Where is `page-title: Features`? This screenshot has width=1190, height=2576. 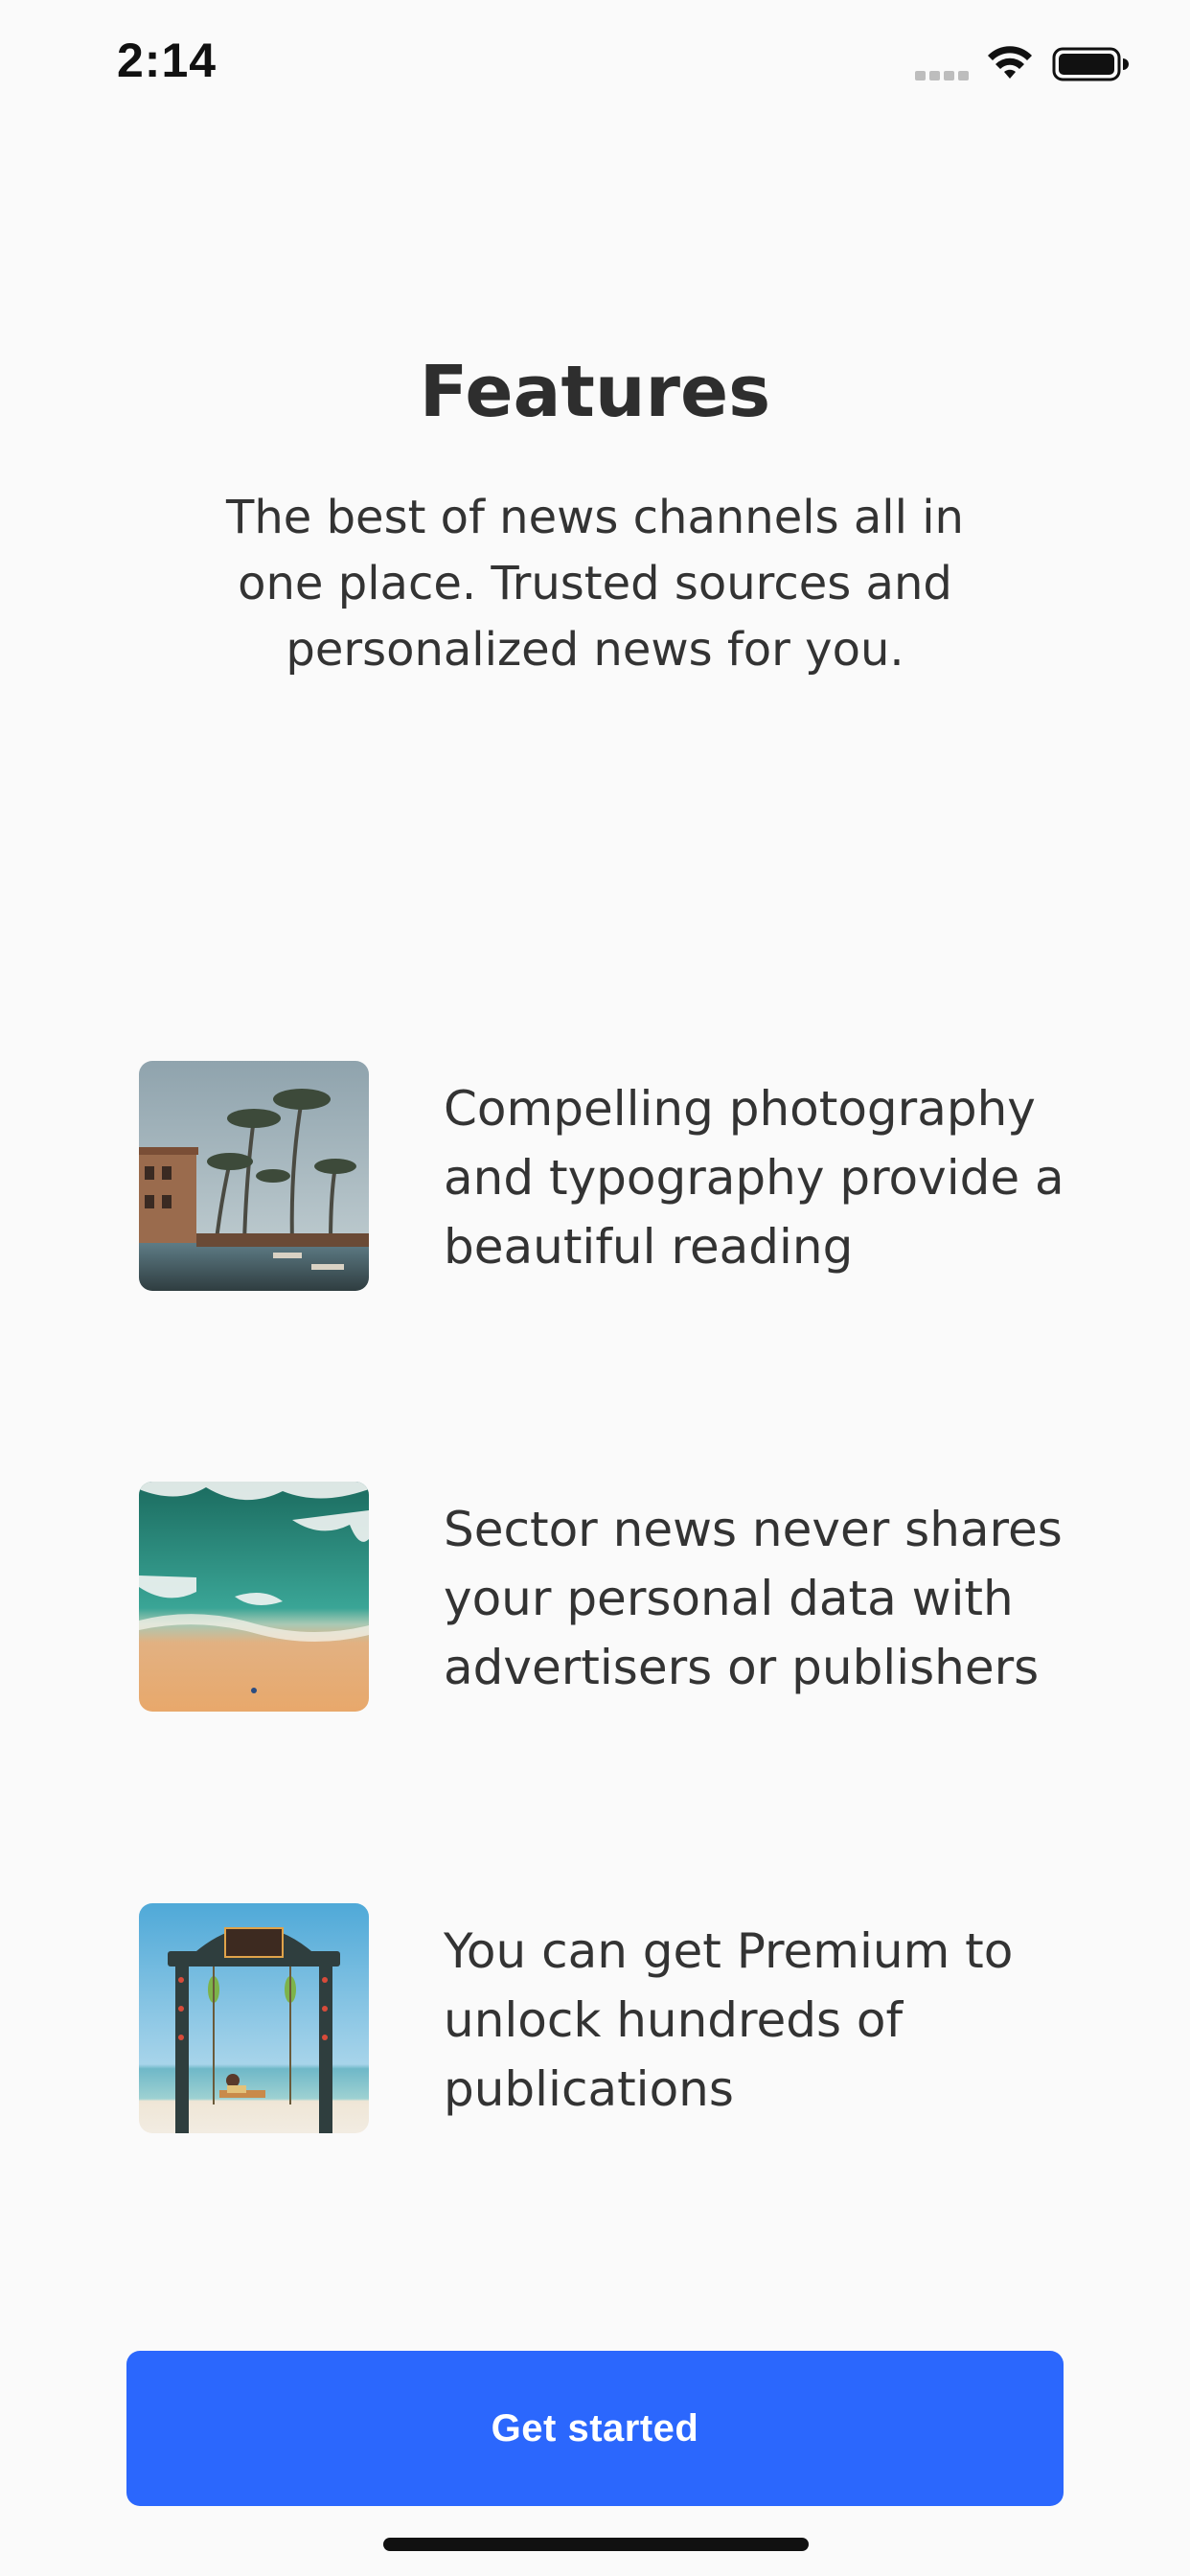
page-title: Features is located at coordinates (595, 392).